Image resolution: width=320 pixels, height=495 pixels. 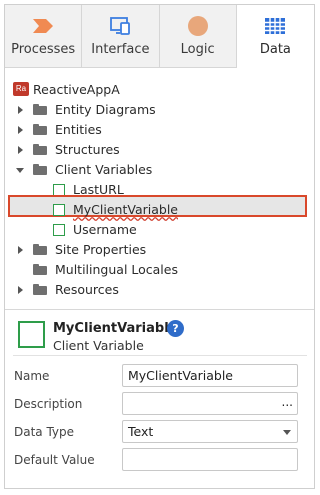 What do you see at coordinates (120, 49) in the screenshot?
I see `tab-label: Interface` at bounding box center [120, 49].